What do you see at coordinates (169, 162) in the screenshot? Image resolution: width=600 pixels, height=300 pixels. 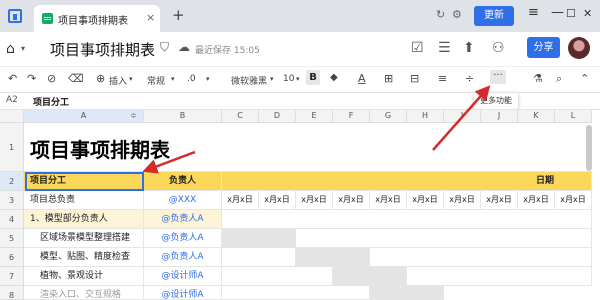 I see `arrow-to-a2` at bounding box center [169, 162].